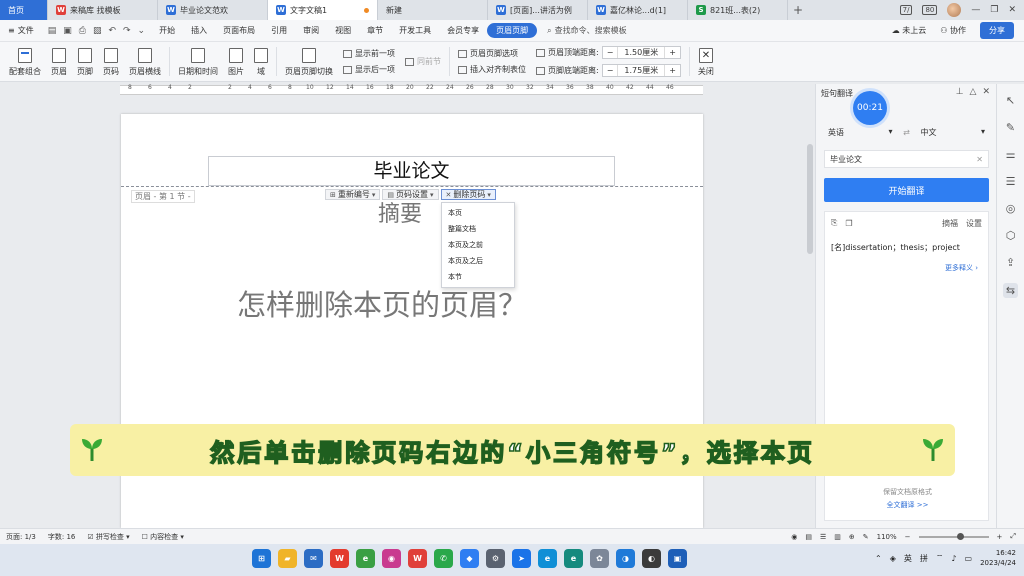 The width and height of the screenshot is (1024, 576). I want to click on menu-layout: 页面布局, so click(239, 30).